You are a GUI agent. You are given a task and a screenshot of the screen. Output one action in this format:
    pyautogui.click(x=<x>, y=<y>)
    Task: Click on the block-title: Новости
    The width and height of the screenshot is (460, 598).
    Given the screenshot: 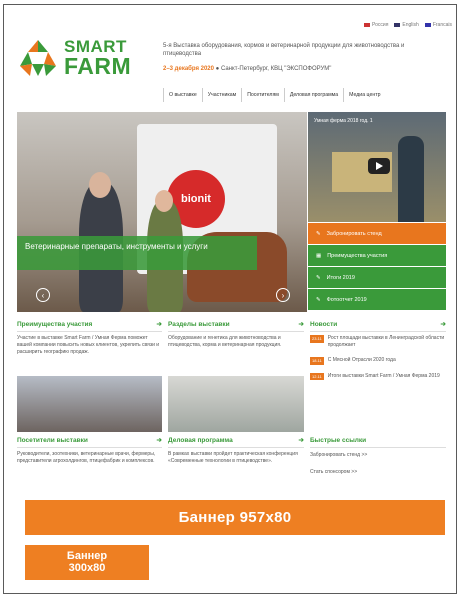 What is the action you would take?
    pyautogui.click(x=323, y=324)
    